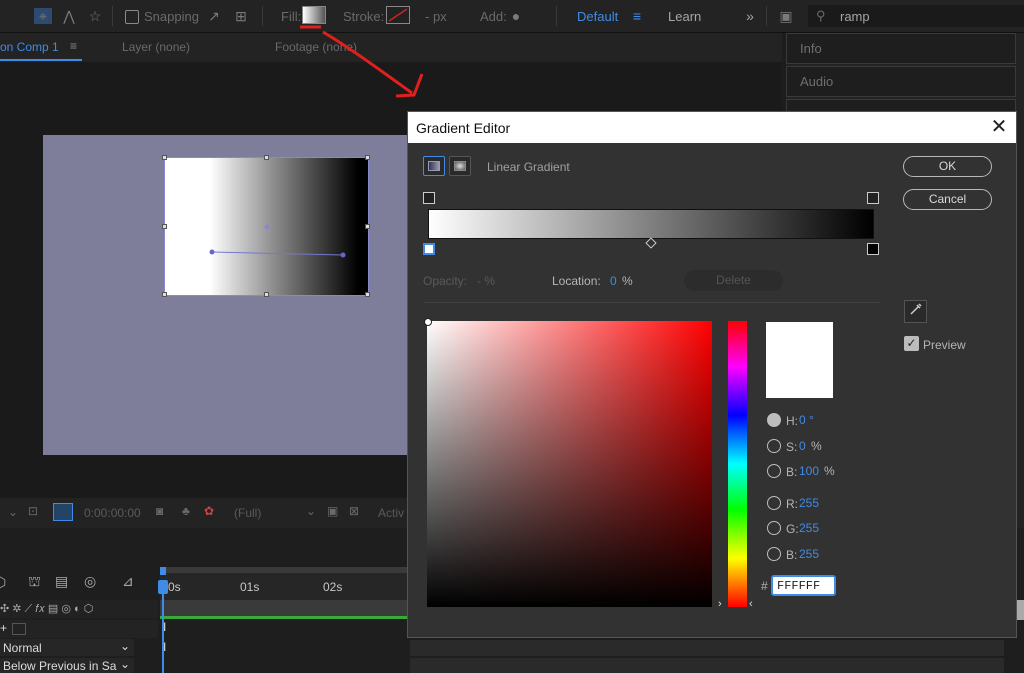 Image resolution: width=1024 pixels, height=673 pixels. Describe the element at coordinates (733, 280) in the screenshot. I see `delete-stop-button: Delete` at that location.